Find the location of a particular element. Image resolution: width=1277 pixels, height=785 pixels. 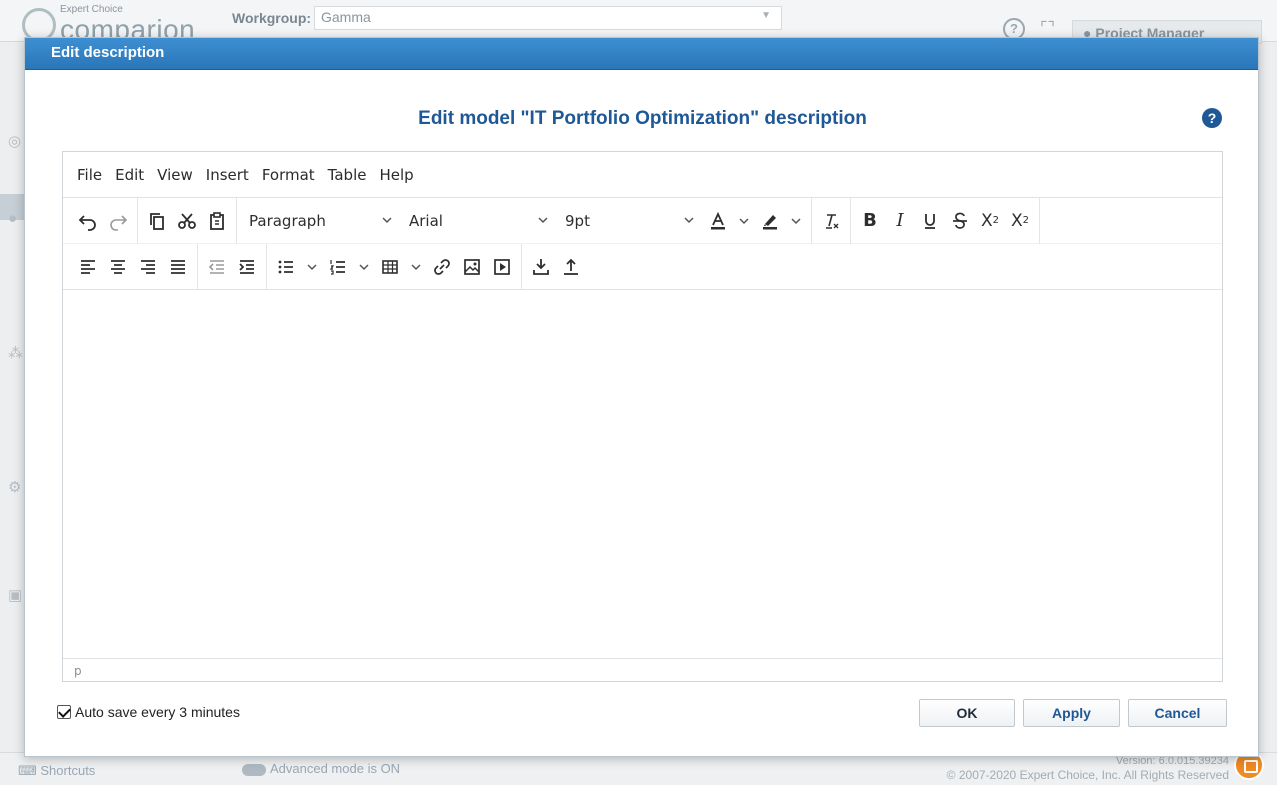

clipboard-group is located at coordinates (189, 220).